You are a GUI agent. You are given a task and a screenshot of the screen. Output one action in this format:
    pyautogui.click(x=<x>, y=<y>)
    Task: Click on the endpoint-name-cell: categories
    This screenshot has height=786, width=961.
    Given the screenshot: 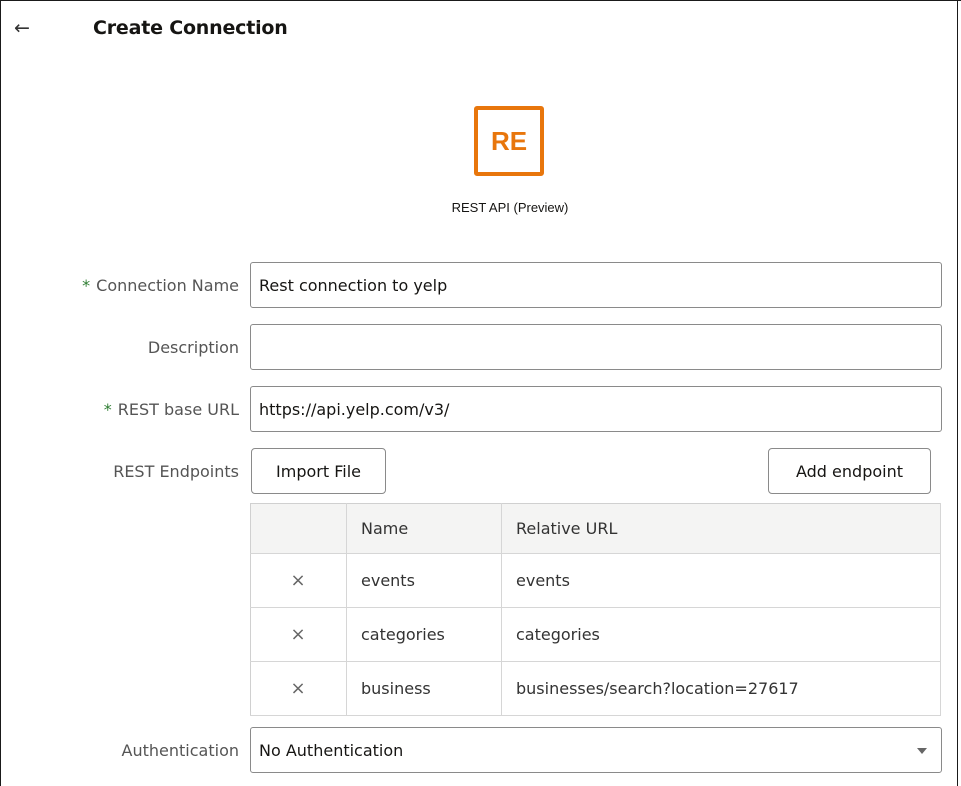 What is the action you would take?
    pyautogui.click(x=424, y=634)
    